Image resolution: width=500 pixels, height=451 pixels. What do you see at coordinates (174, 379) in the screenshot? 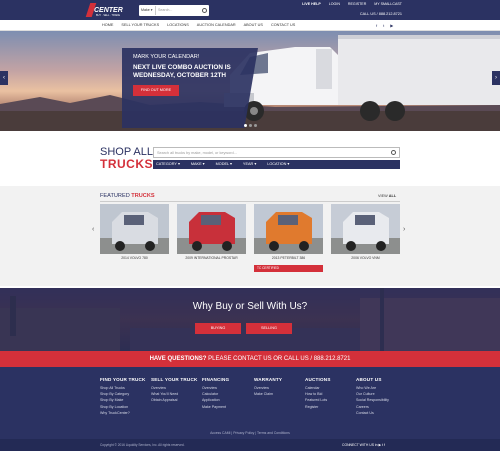
I see `footer-heading: SELL YOUR TRUCK` at bounding box center [174, 379].